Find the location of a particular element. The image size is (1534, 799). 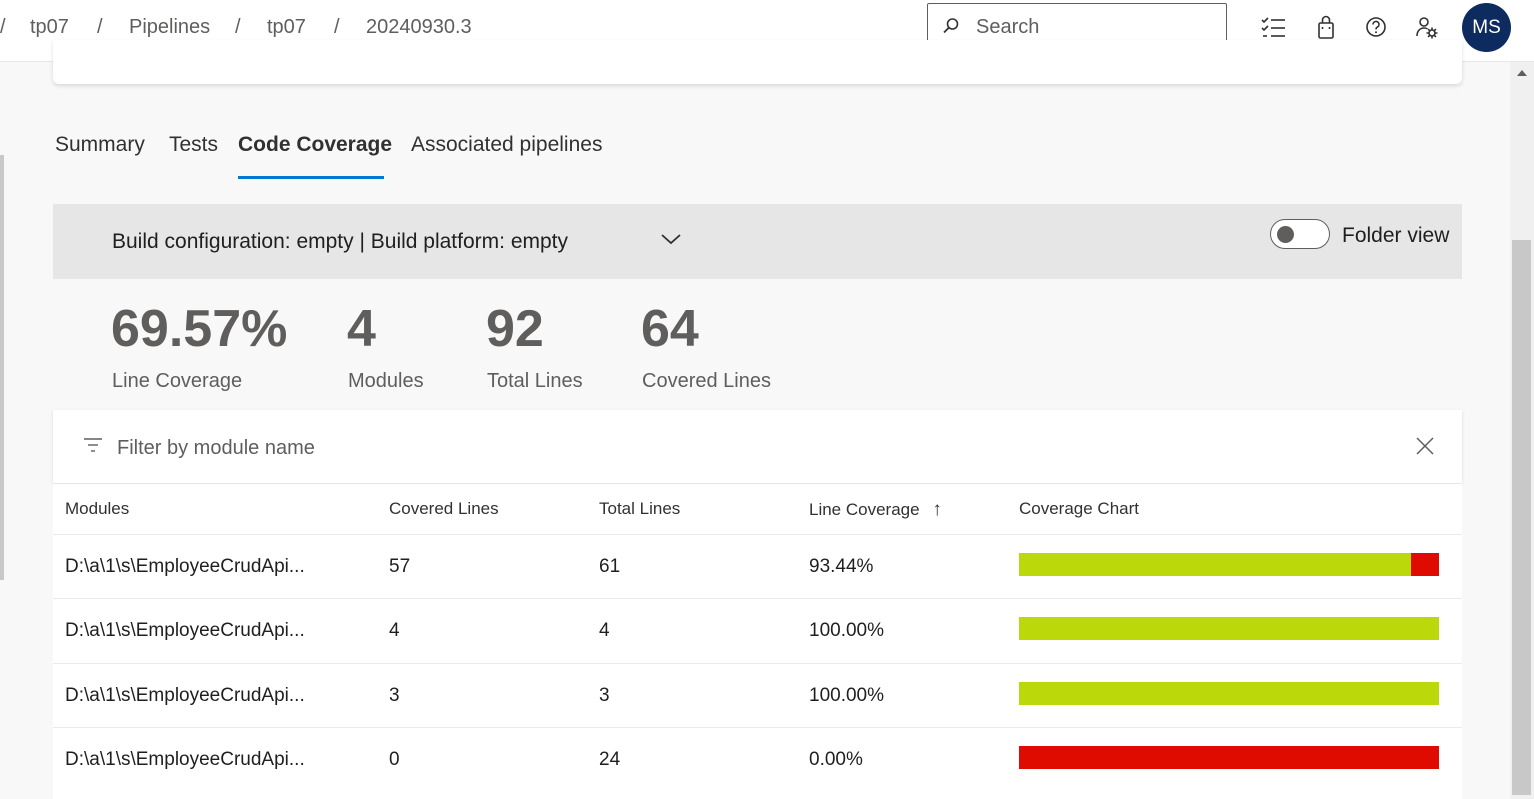

column-header-line-coverage-label: Line Coverage is located at coordinates (864, 509).